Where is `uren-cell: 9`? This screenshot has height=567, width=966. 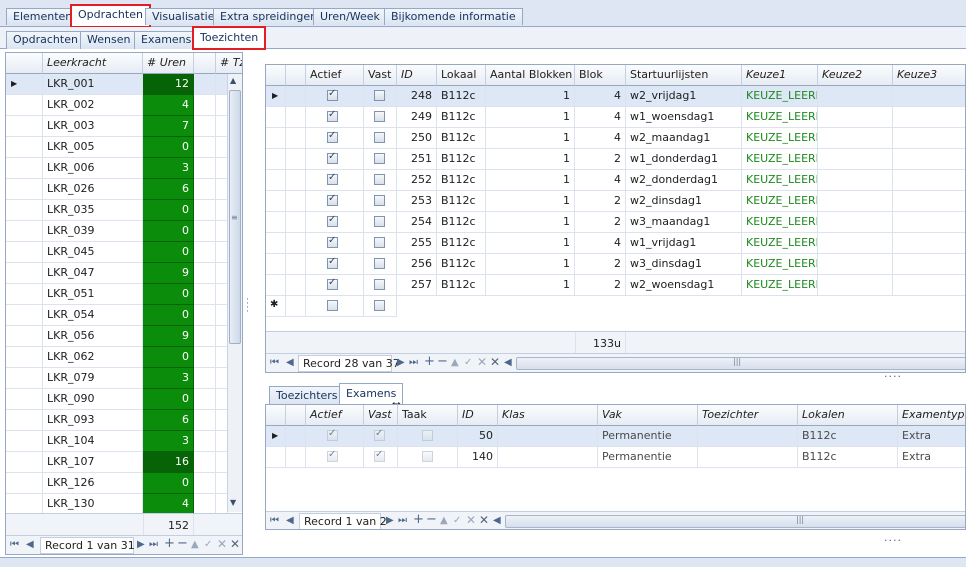
uren-cell: 9 is located at coordinates (168, 336).